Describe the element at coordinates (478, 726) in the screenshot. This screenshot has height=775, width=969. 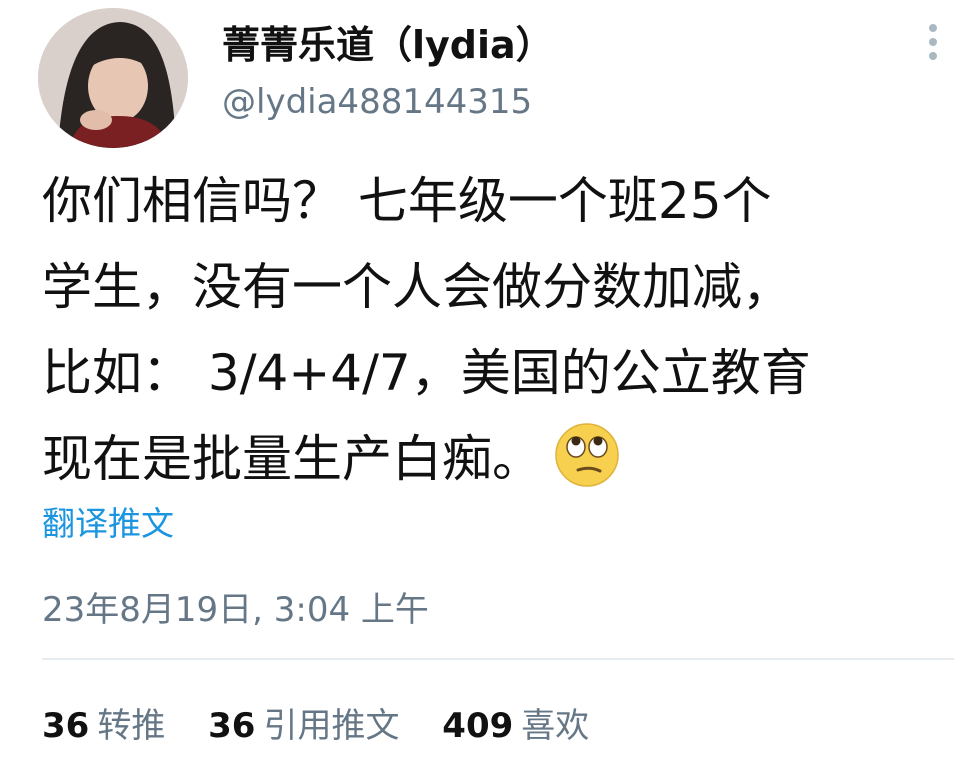
I see `likes-count: 409` at that location.